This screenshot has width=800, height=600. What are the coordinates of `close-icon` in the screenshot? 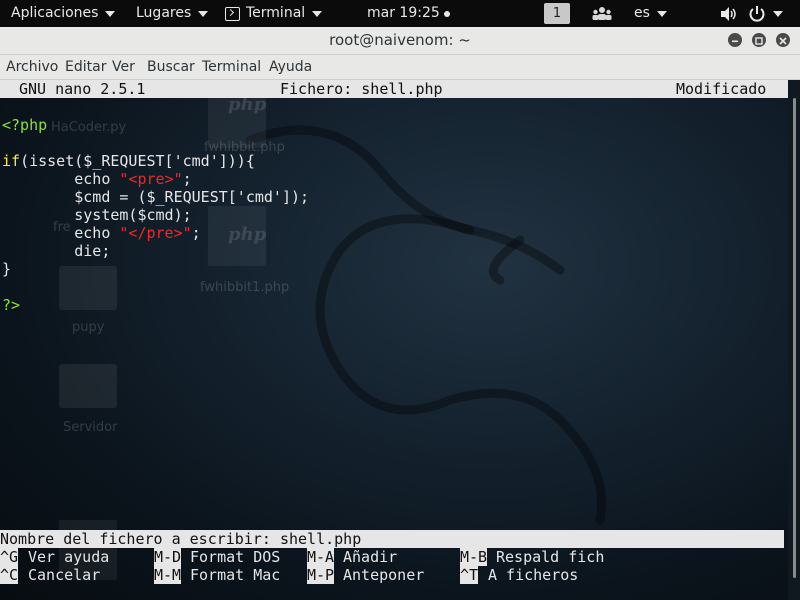 It's located at (783, 41).